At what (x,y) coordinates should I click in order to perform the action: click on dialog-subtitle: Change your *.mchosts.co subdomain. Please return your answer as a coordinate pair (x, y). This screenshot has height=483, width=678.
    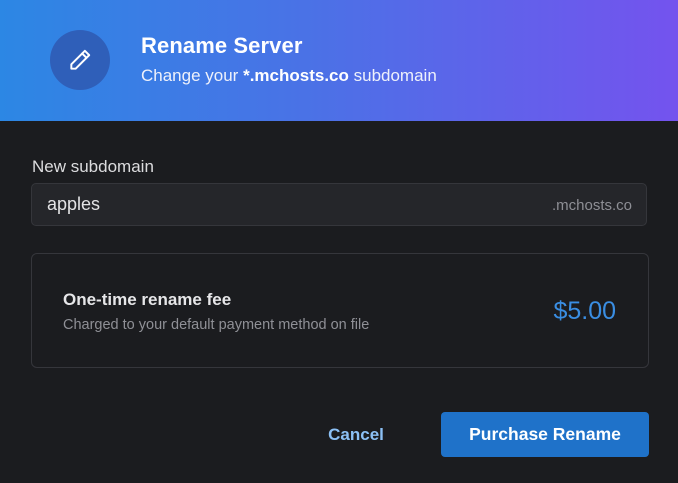
    Looking at the image, I should click on (289, 76).